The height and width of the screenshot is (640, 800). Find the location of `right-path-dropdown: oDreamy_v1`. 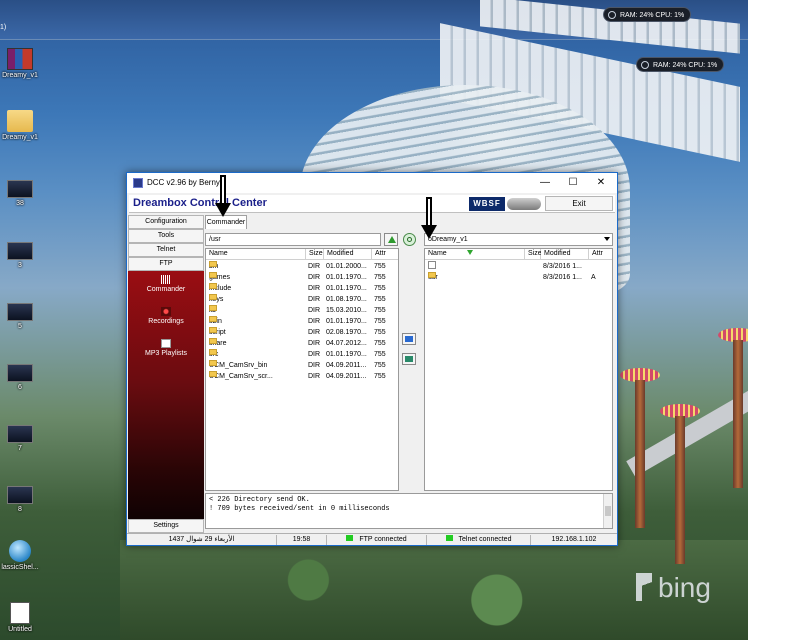

right-path-dropdown: oDreamy_v1 is located at coordinates (518, 239).